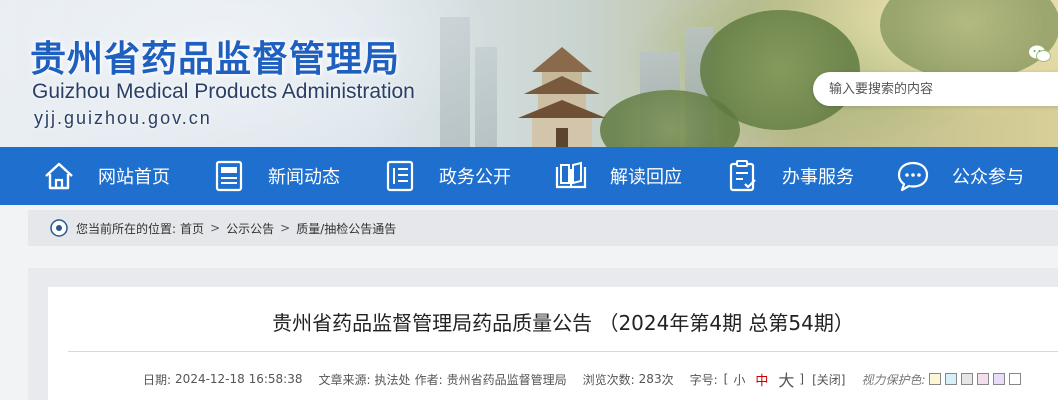 The width and height of the screenshot is (1058, 400). I want to click on date-label: 日期:, so click(157, 379).